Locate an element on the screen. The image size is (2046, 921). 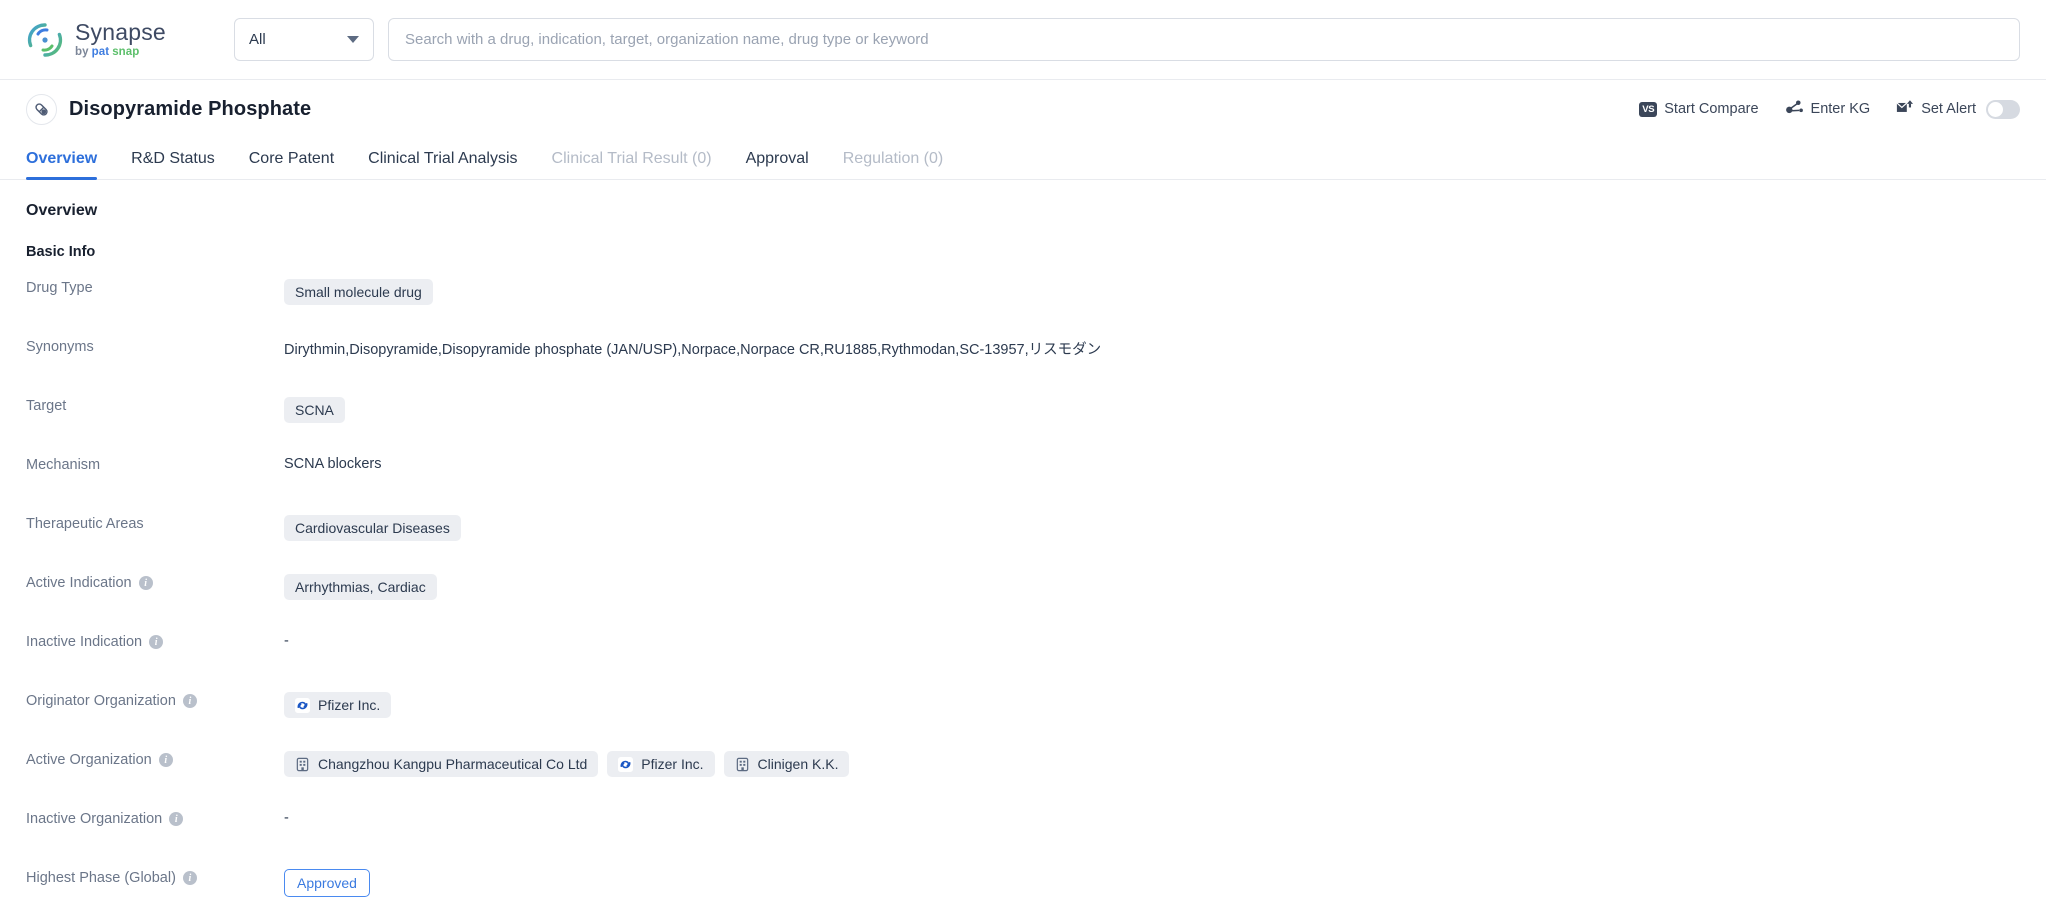
row-label: Inactive Organization i is located at coordinates (155, 818).